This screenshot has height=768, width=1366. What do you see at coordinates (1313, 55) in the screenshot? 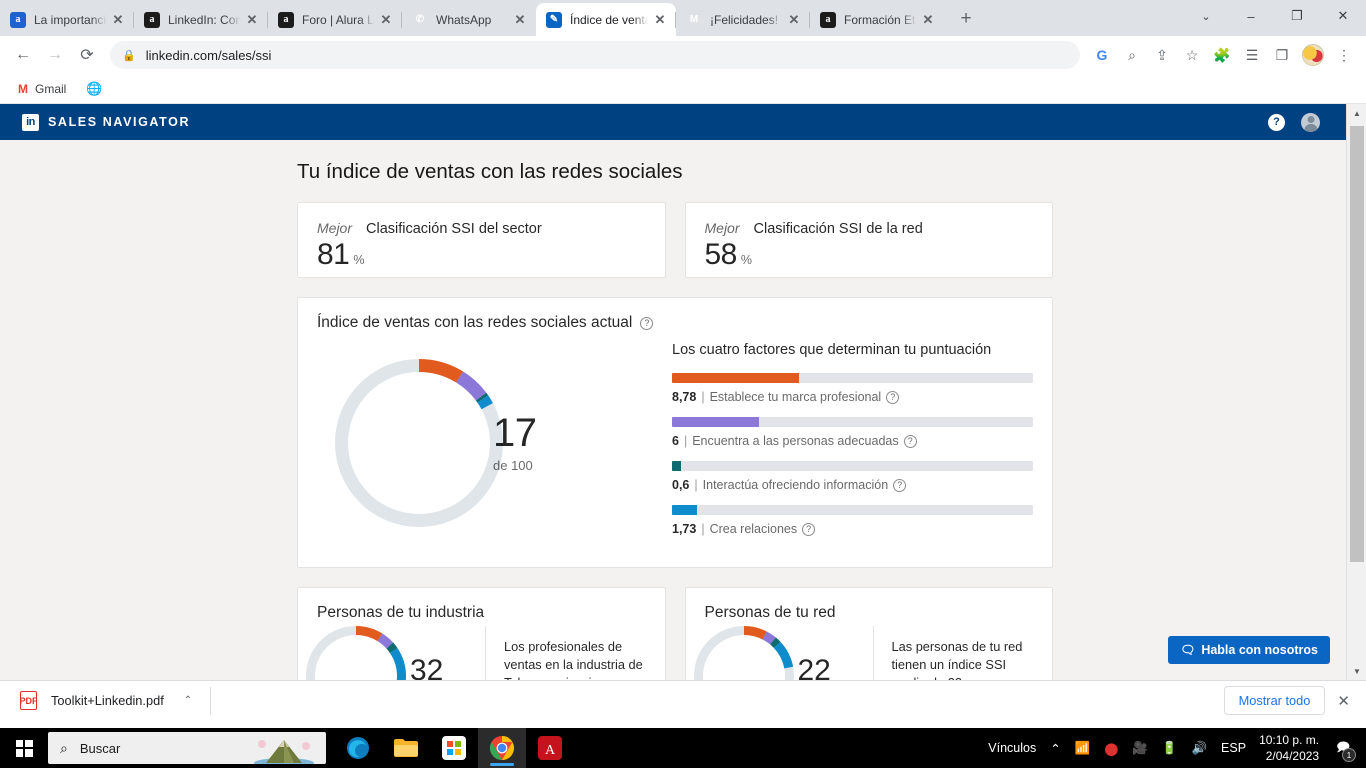
I see `profile-avatar-icon` at bounding box center [1313, 55].